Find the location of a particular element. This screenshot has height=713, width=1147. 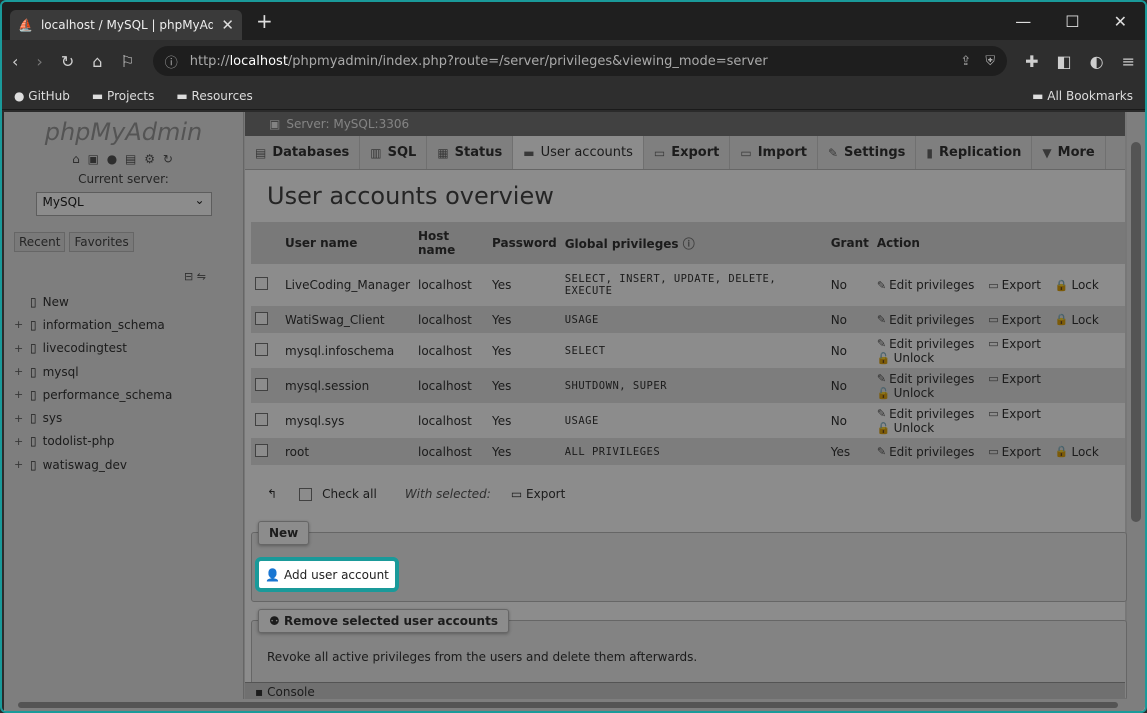

tree-item: + ▯ performance_schema is located at coordinates (93, 394).